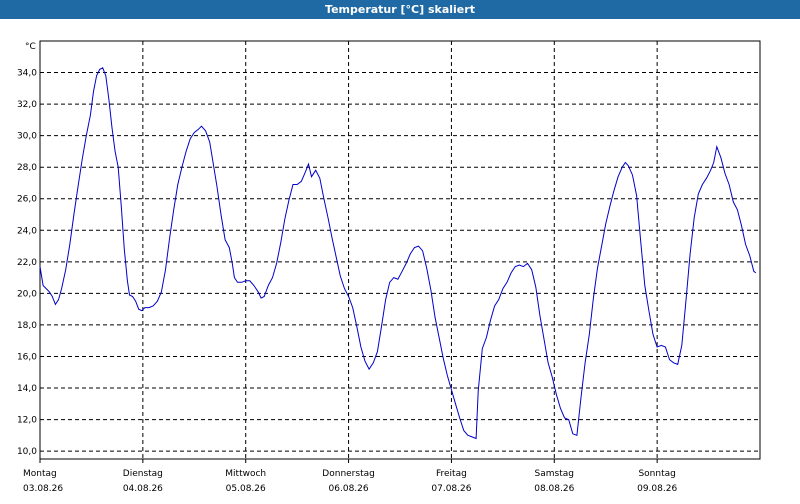 The image size is (800, 504). Describe the element at coordinates (43, 489) in the screenshot. I see `x-tick-date-label: 03.08.26` at that location.